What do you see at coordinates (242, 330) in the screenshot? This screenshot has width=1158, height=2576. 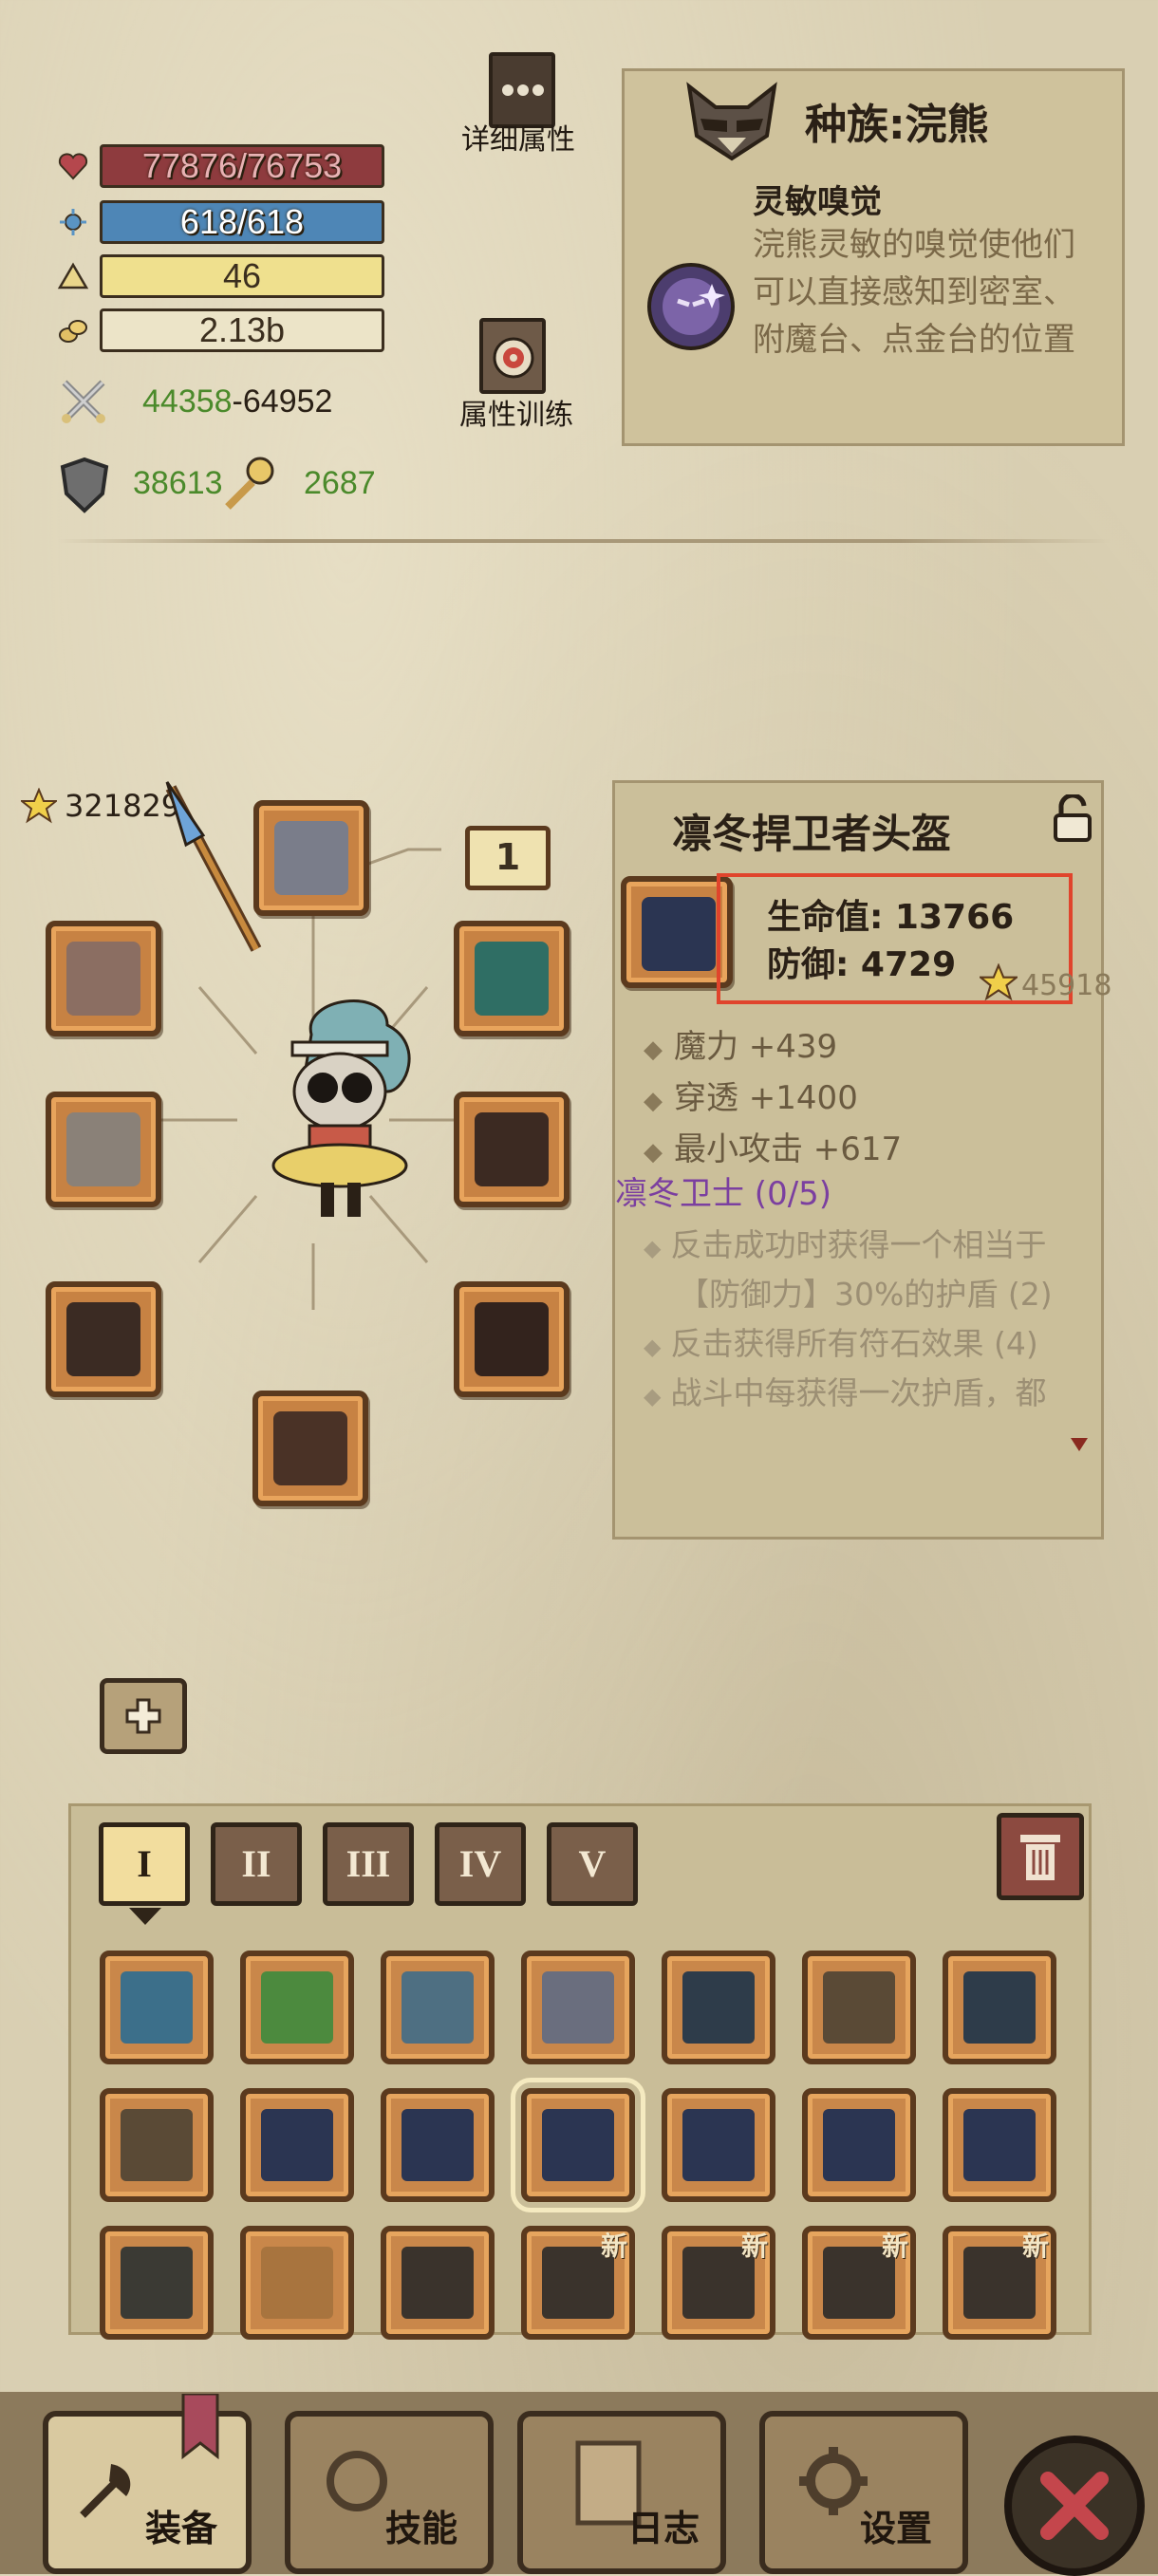 I see `gold-bar: 2.13b` at bounding box center [242, 330].